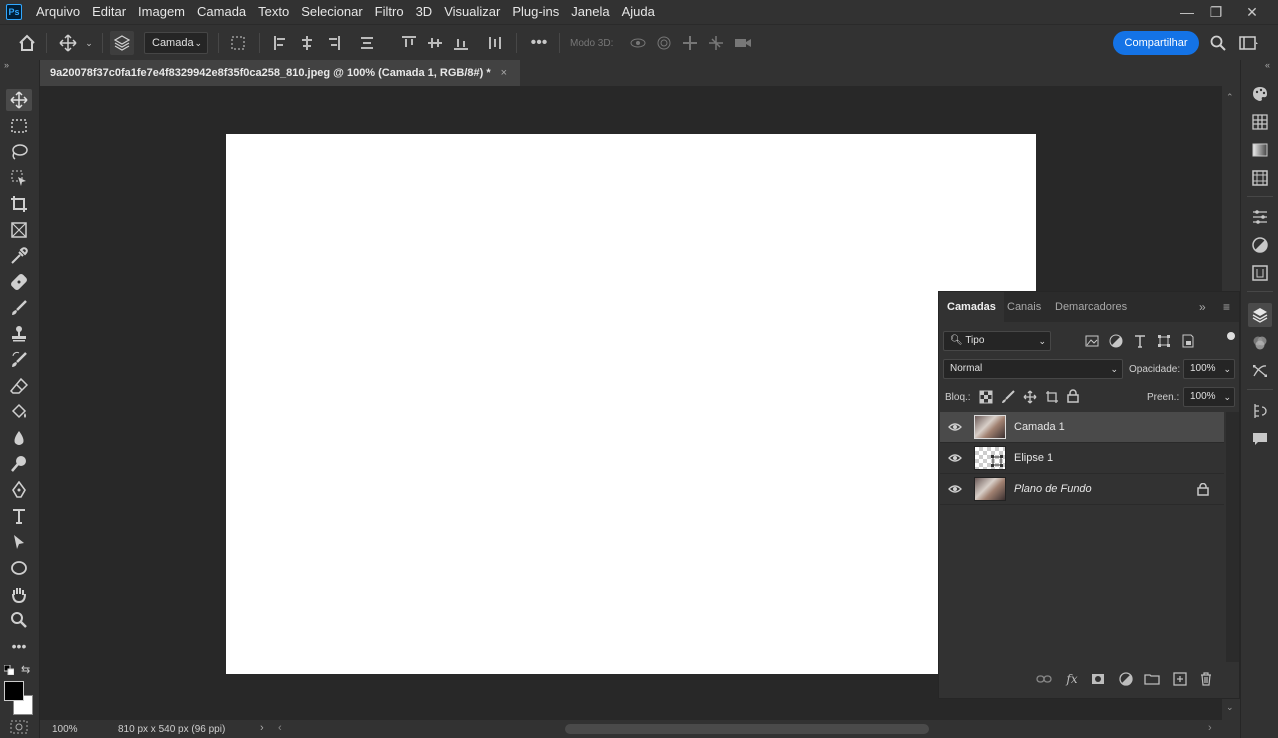  Describe the element at coordinates (1218, 43) in the screenshot. I see `search-icon` at that location.